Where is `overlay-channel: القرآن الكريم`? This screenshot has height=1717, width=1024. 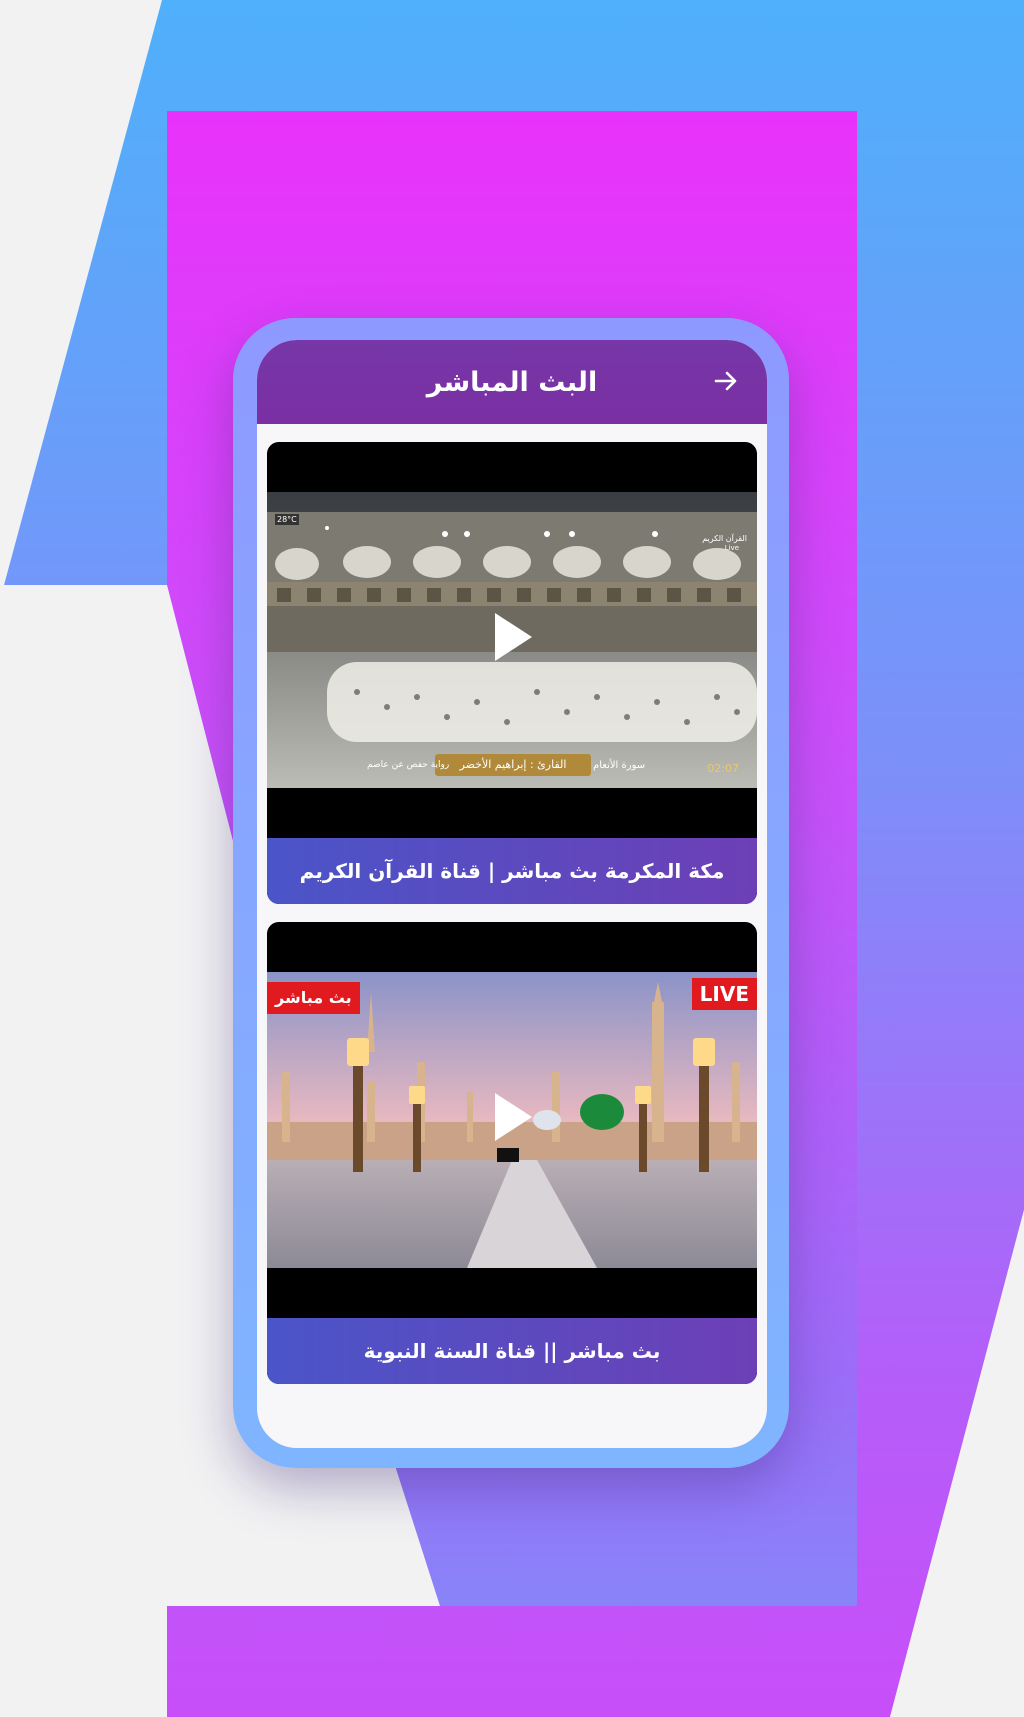 overlay-channel: القرآن الكريم is located at coordinates (724, 538).